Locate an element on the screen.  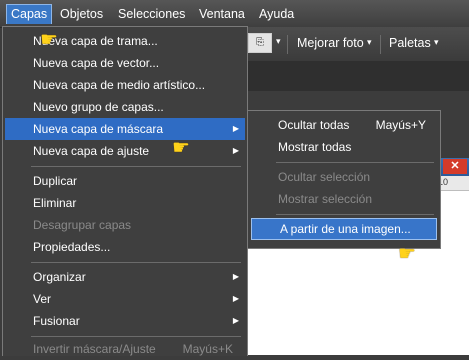
enhance-dropdown-icon: ▾ is located at coordinates (369, 42).